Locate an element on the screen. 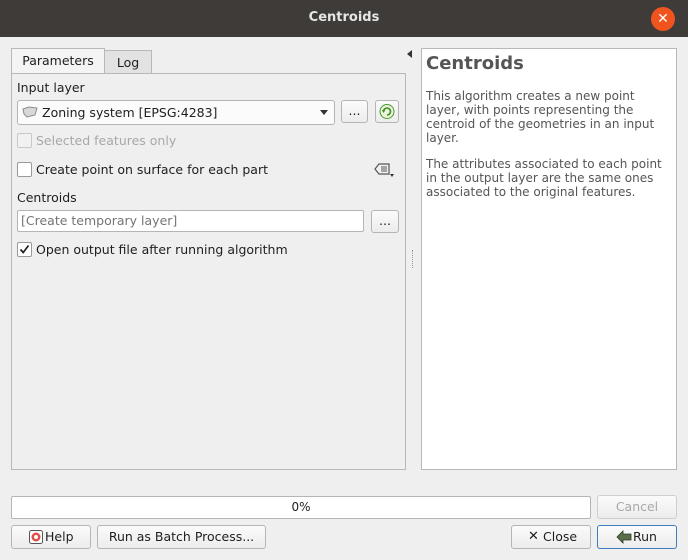 The width and height of the screenshot is (688, 560). input-layer-value: Zoning system [EPSG:4283] is located at coordinates (130, 112).